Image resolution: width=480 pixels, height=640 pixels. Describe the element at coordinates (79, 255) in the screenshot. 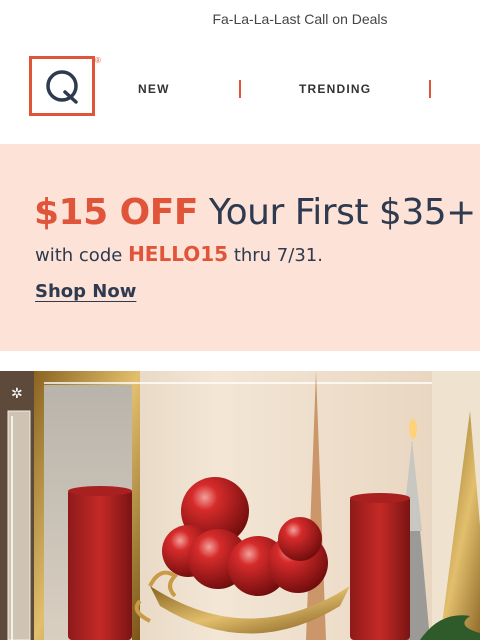

I see `promo-code-prefix: with code` at that location.